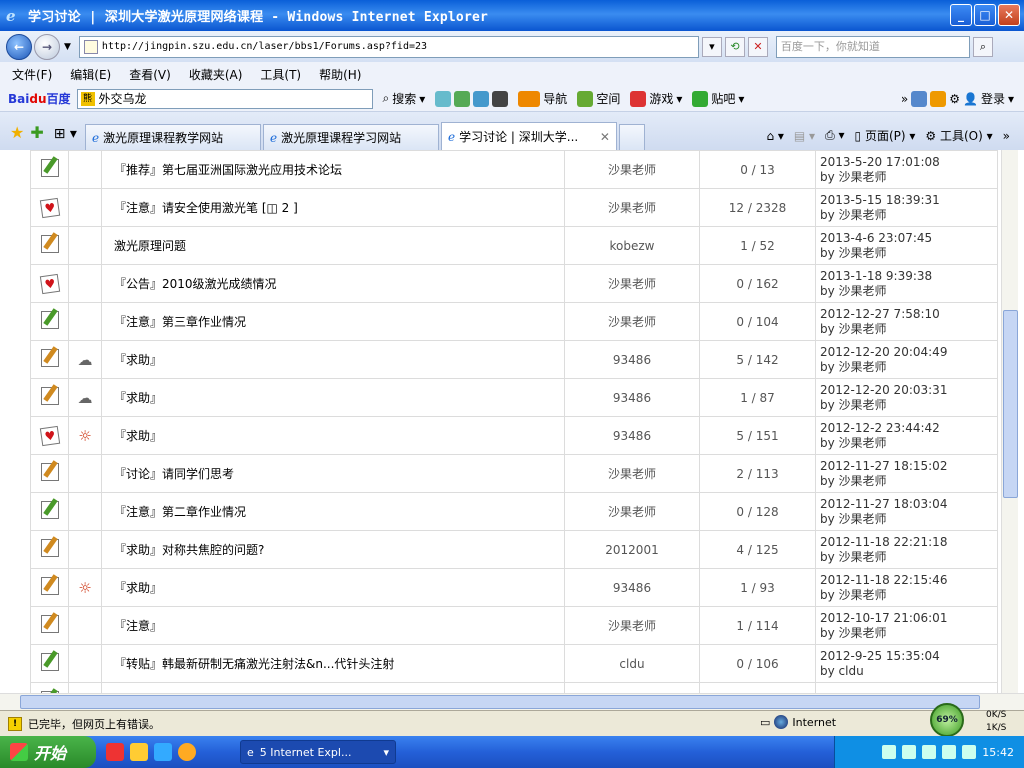  What do you see at coordinates (718, 98) in the screenshot?
I see `baidu-tieba-button: 贴吧 ▾` at bounding box center [718, 98].